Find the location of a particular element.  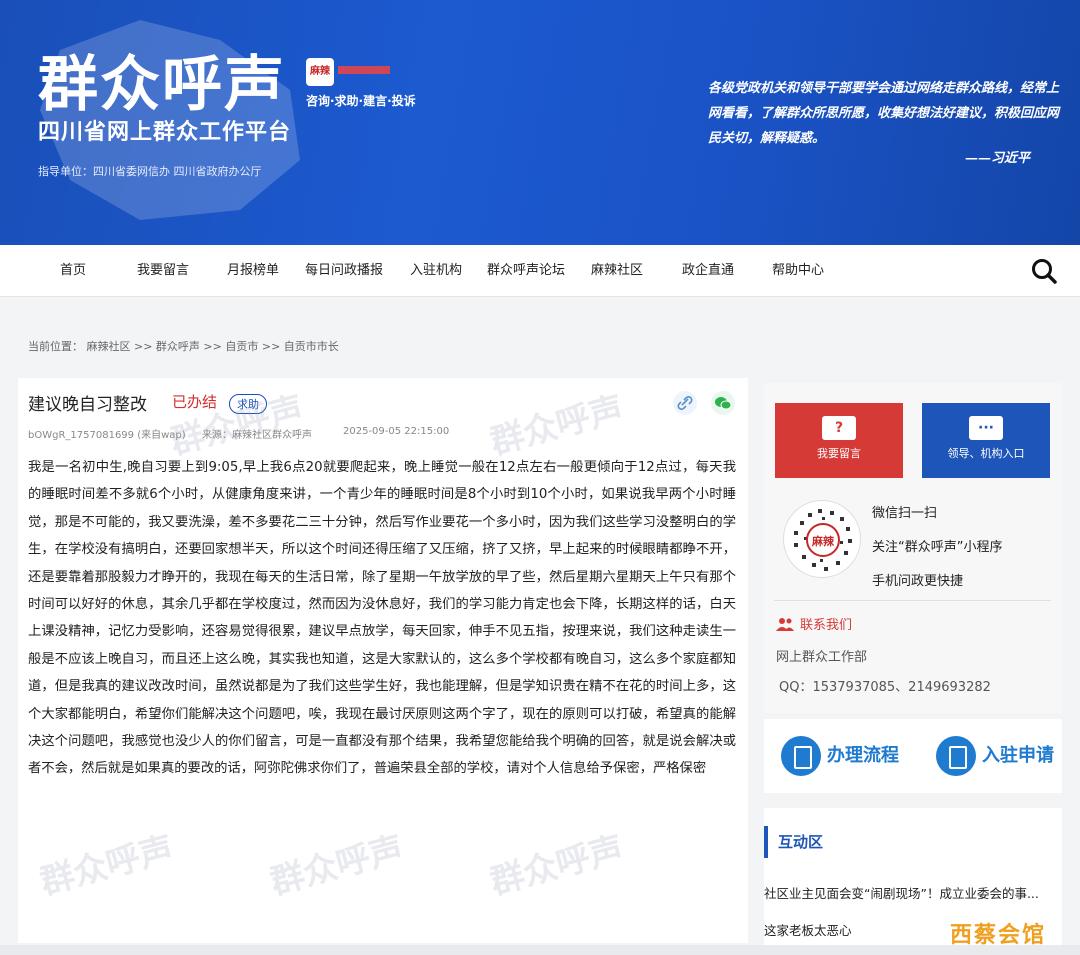

question-icon: ? is located at coordinates (839, 428).